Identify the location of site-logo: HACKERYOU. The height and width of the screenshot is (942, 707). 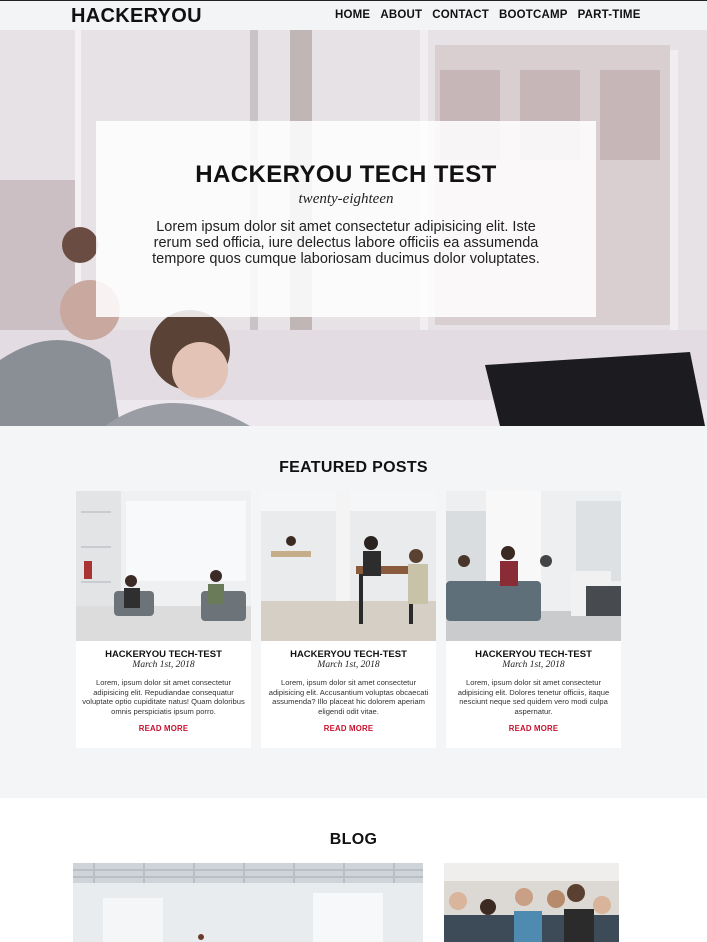
(136, 16).